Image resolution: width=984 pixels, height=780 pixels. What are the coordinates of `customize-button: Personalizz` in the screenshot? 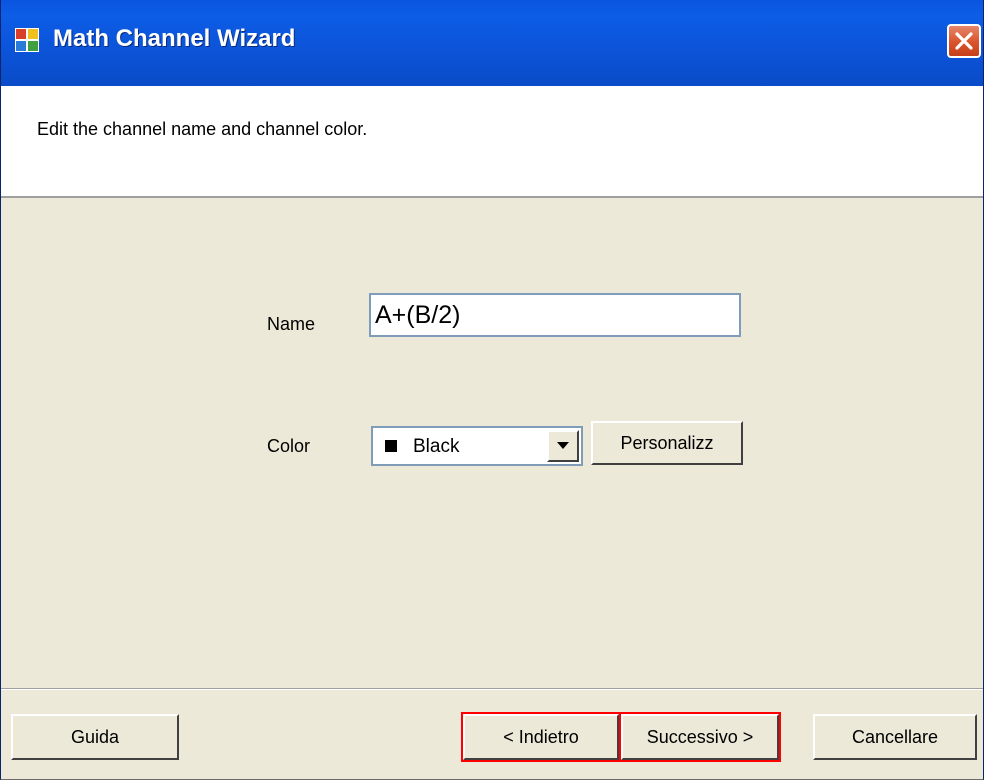 It's located at (667, 443).